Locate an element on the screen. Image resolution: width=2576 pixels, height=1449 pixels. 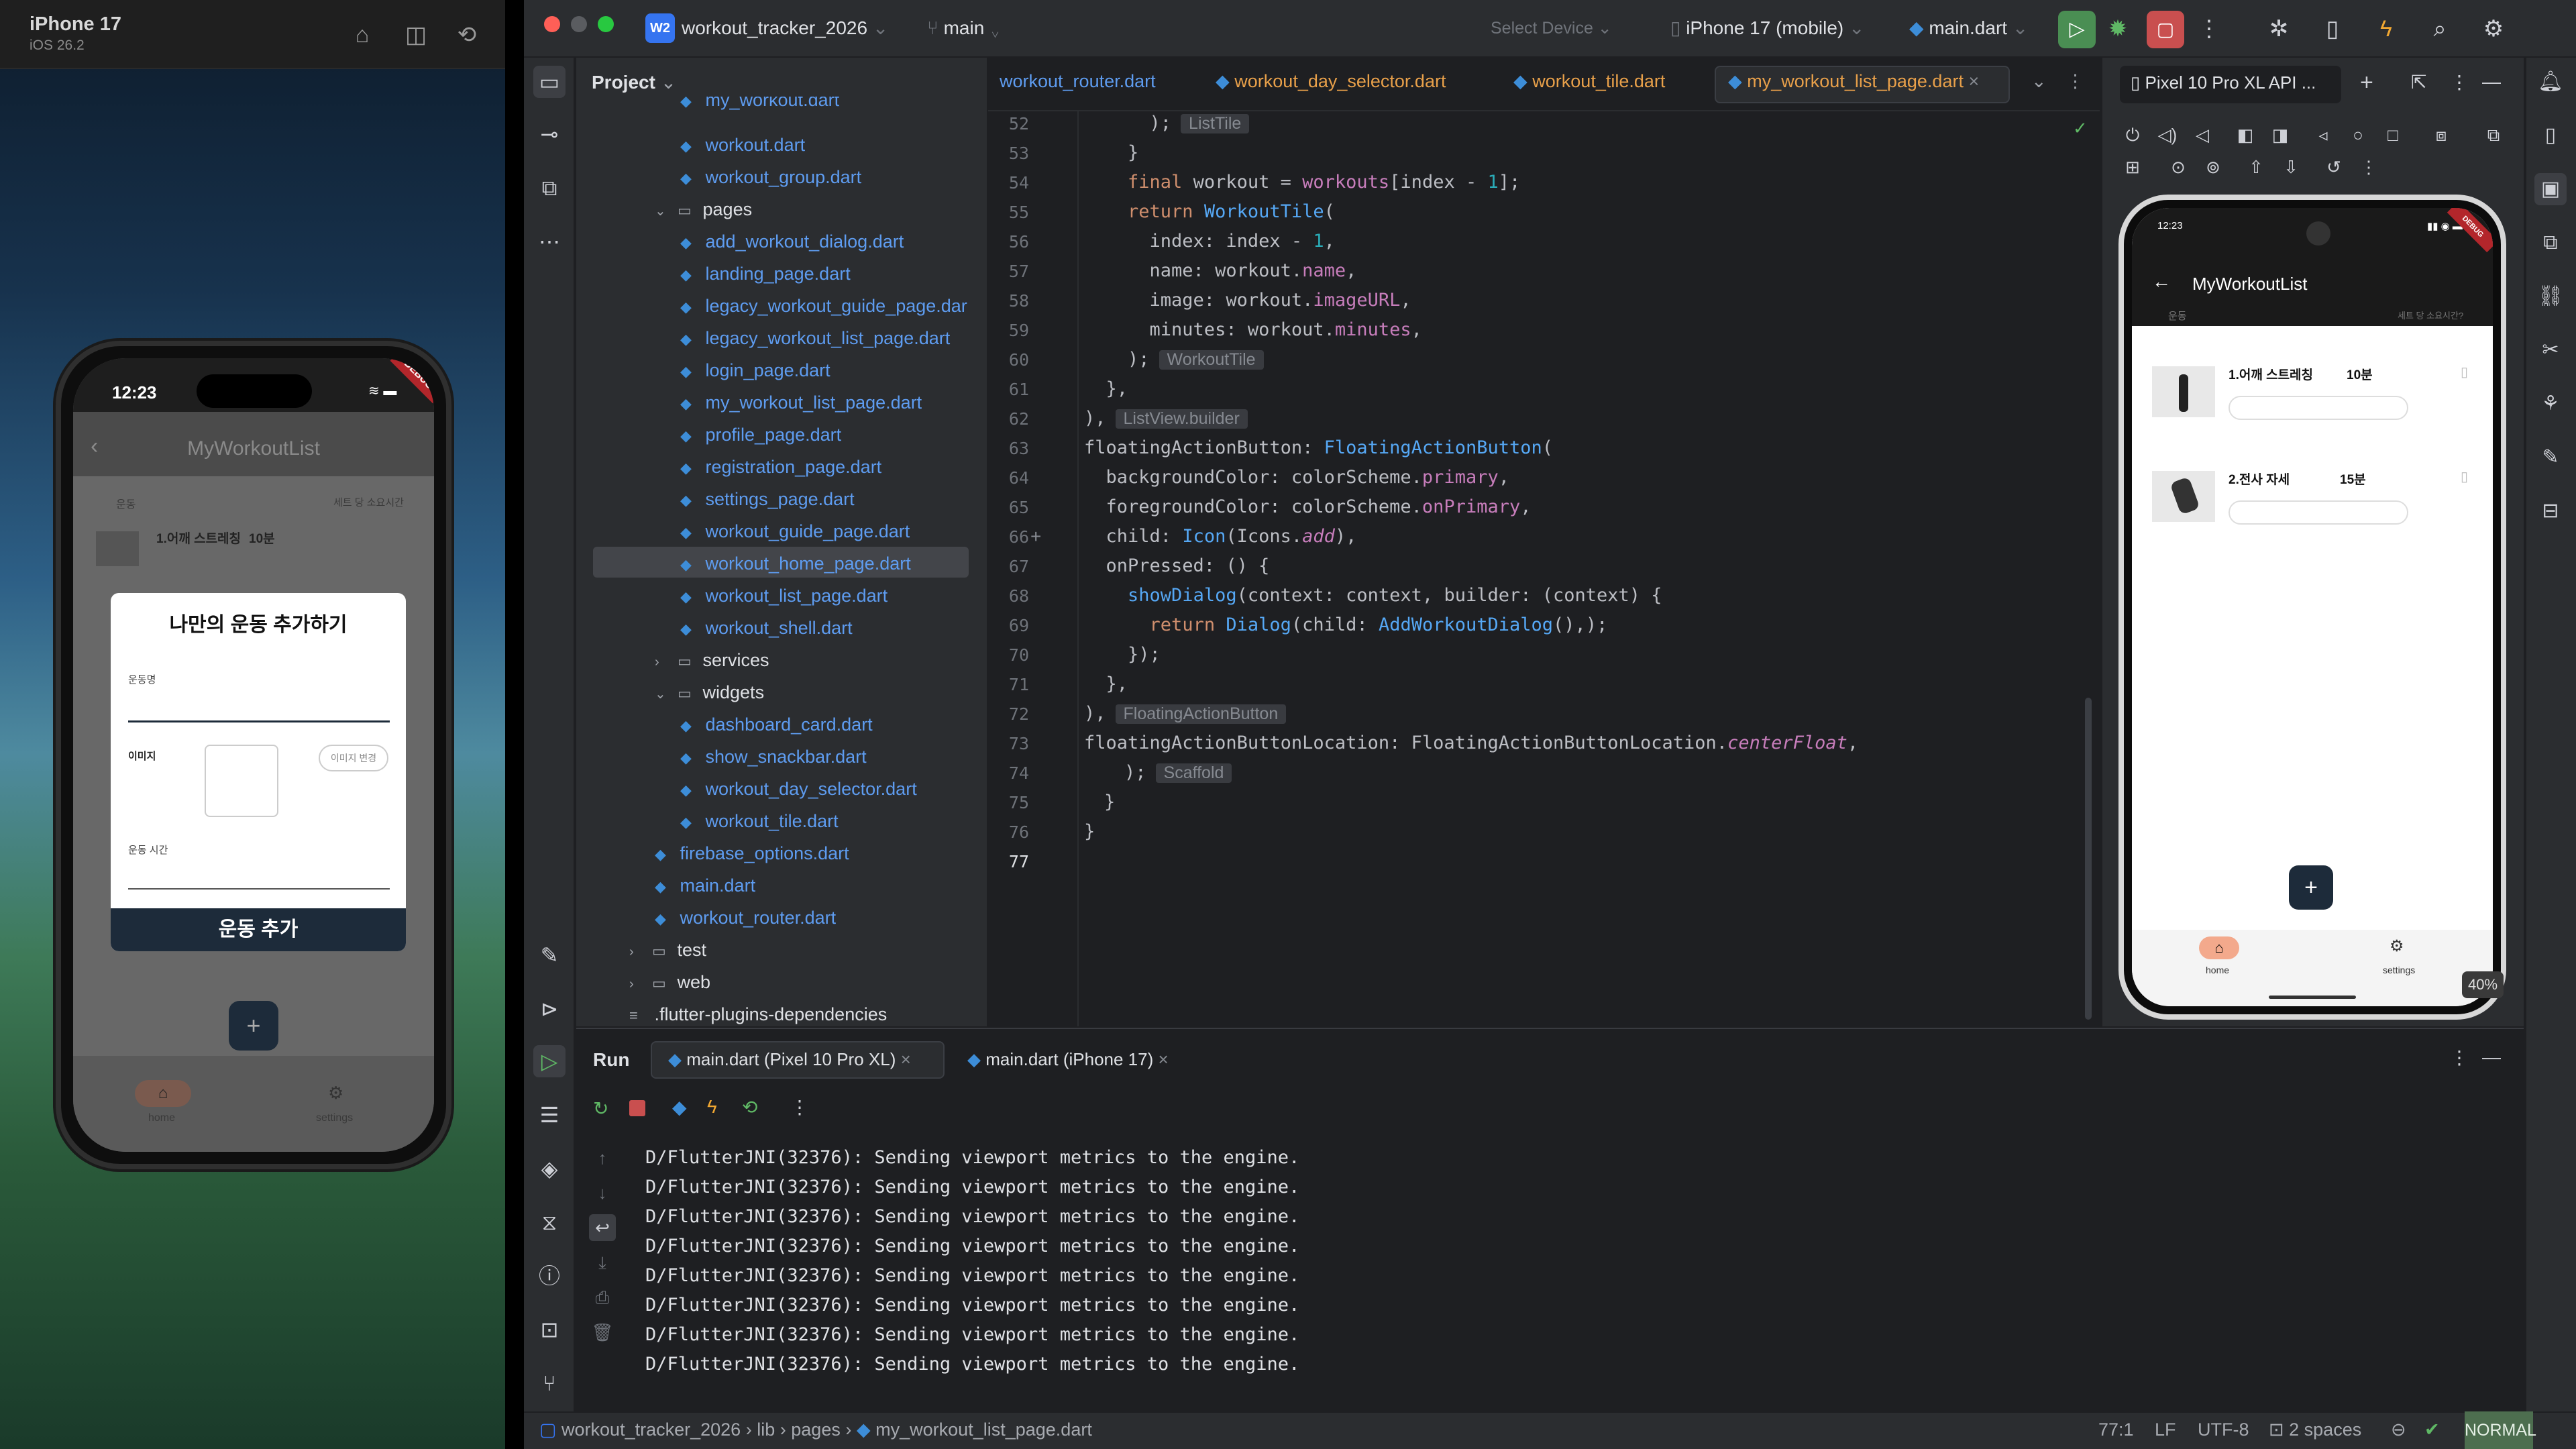
record-icon: ⊚ is located at coordinates (2213, 167).